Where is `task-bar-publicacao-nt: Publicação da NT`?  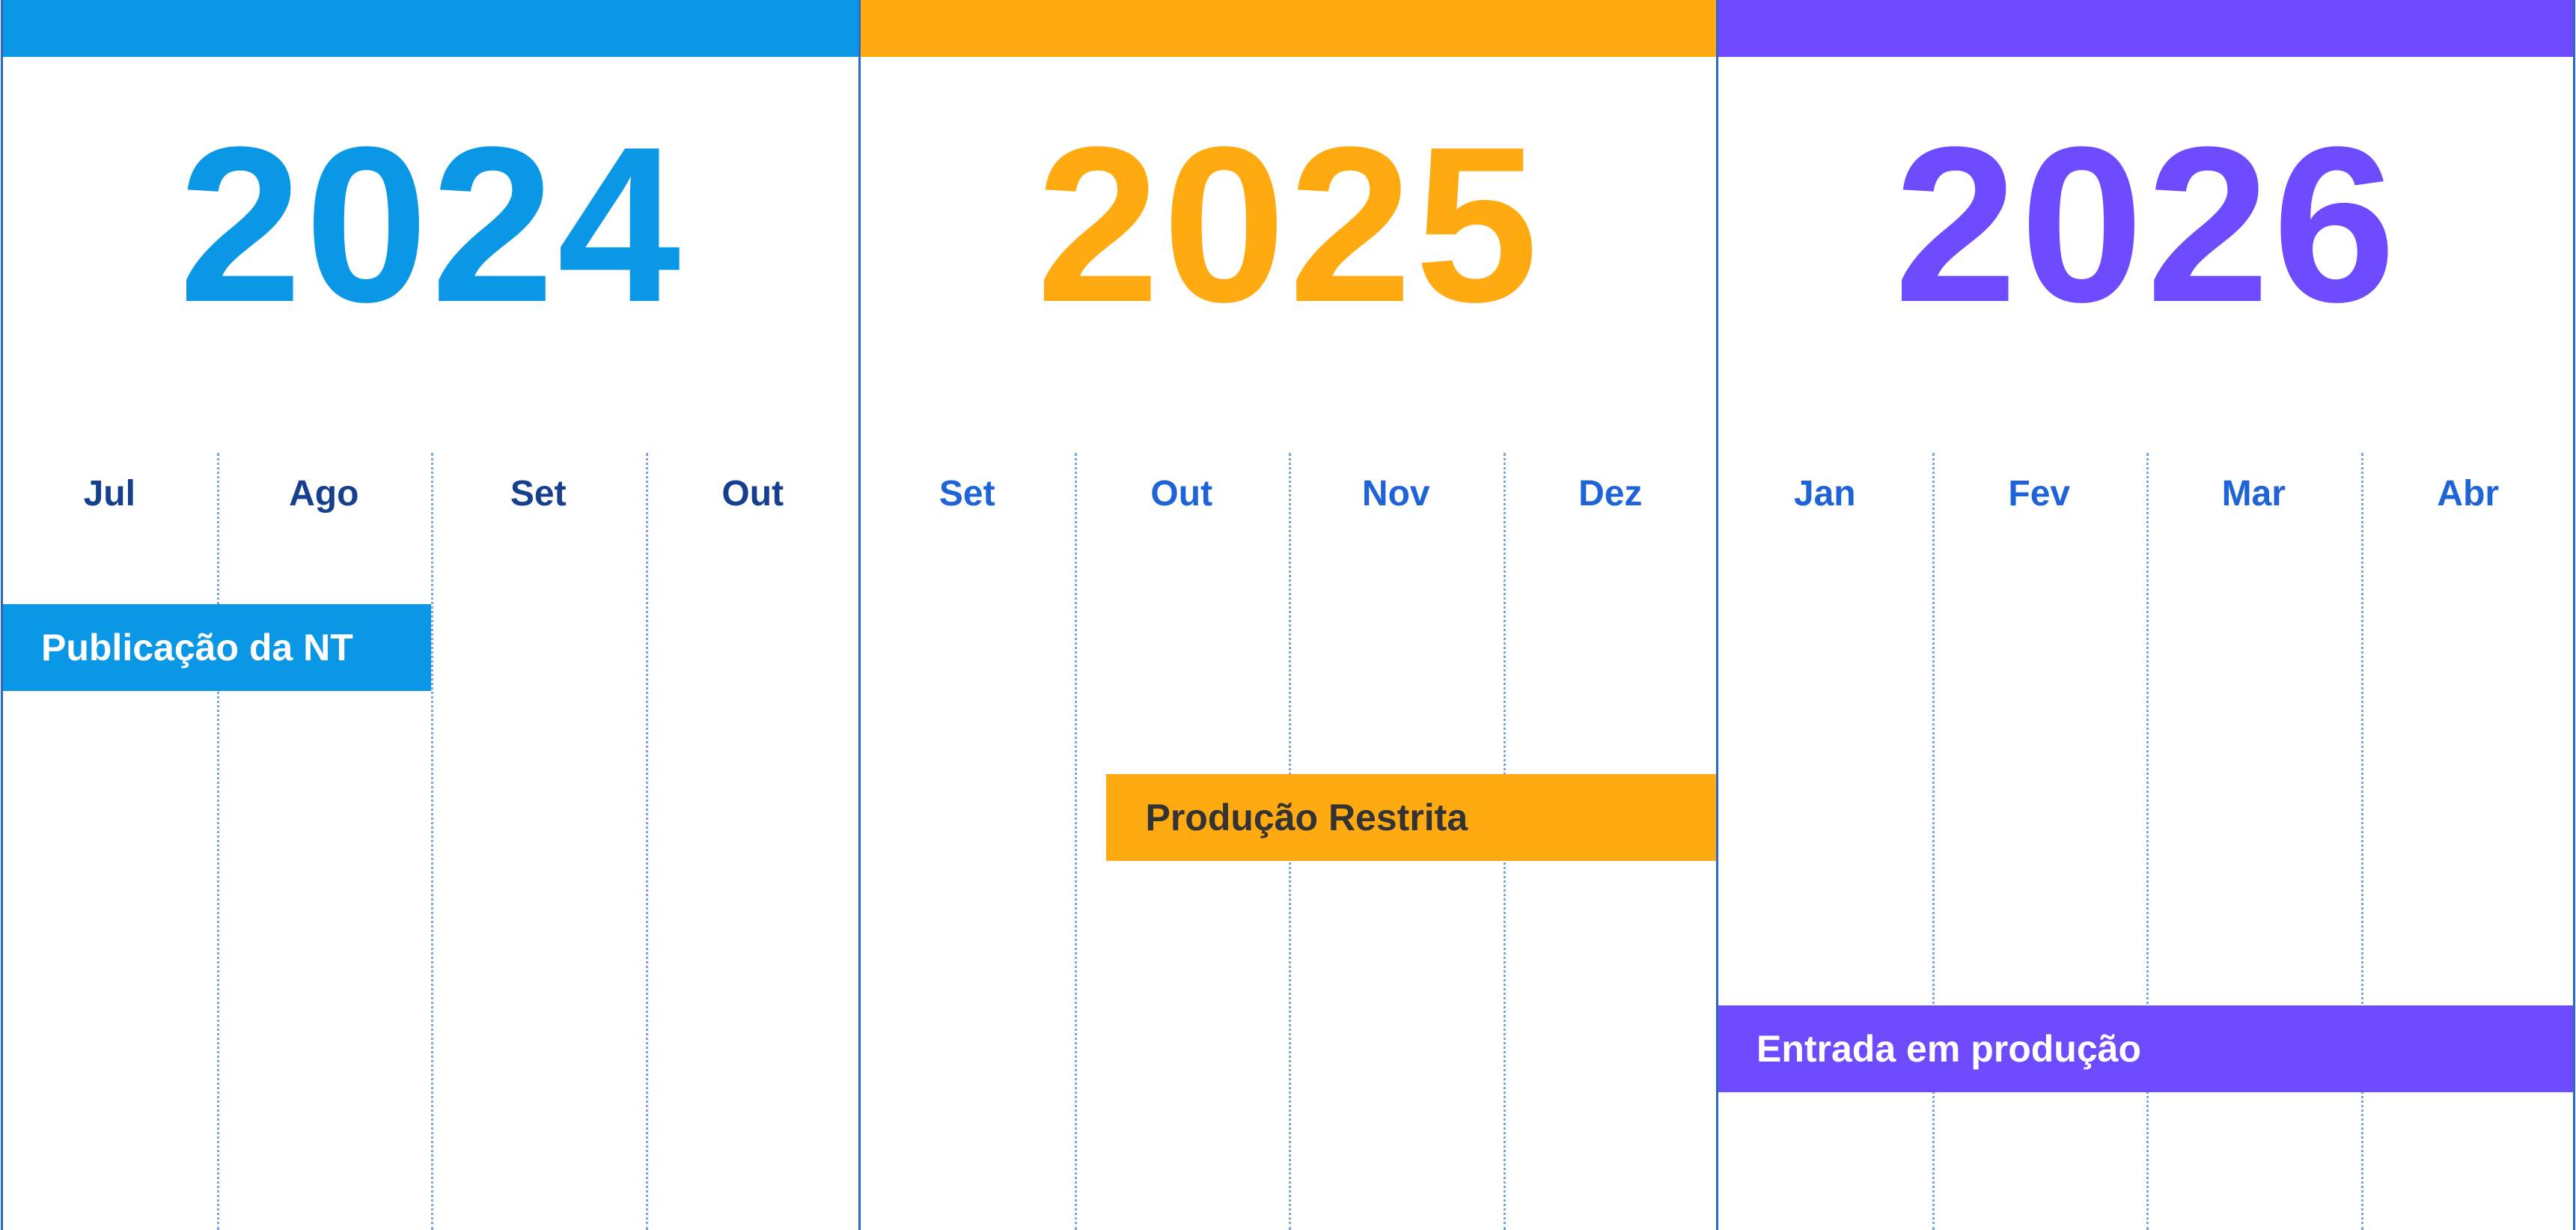 task-bar-publicacao-nt: Publicação da NT is located at coordinates (216, 647).